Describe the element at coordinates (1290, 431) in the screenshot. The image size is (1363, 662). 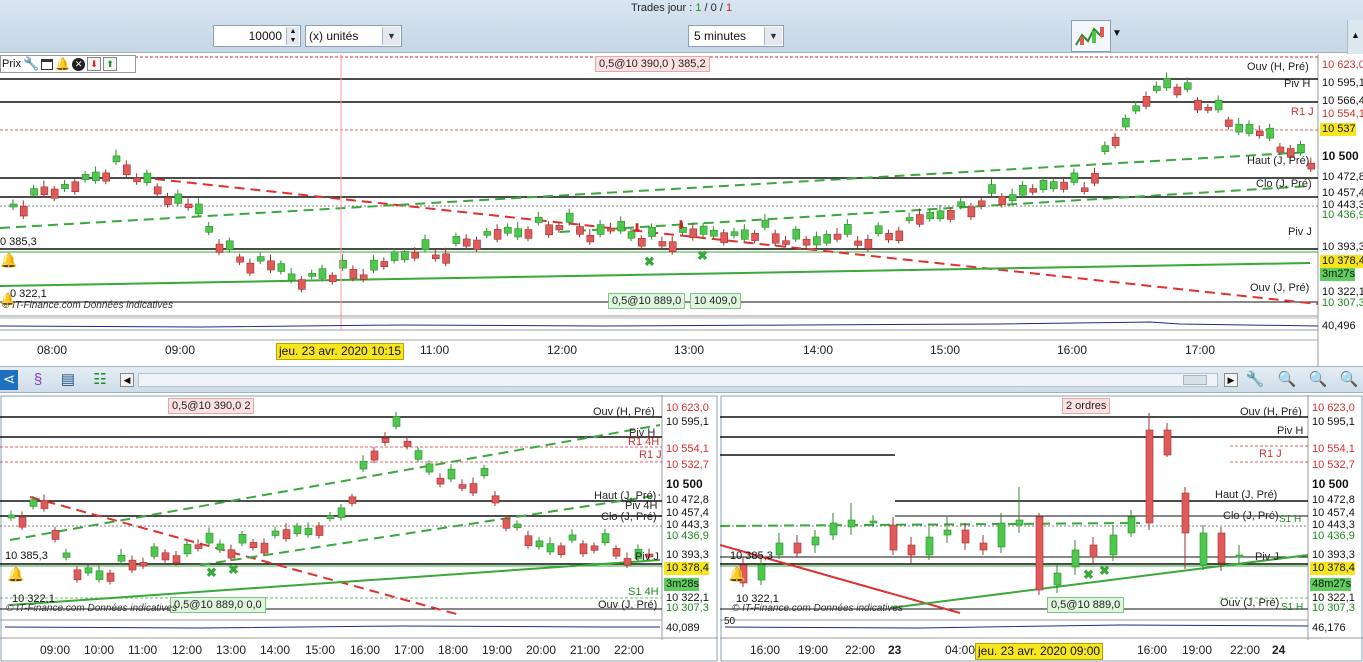
I see `level-label: Piv H` at that location.